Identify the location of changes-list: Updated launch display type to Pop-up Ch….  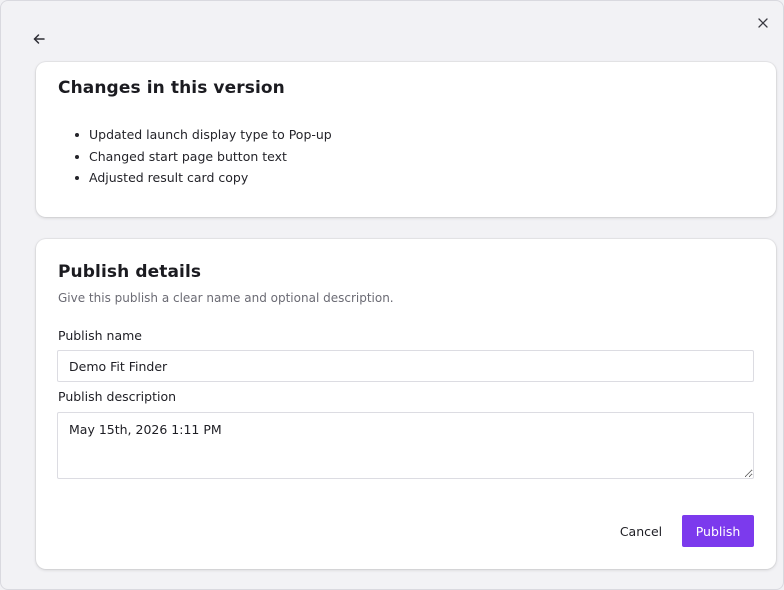
(202, 156).